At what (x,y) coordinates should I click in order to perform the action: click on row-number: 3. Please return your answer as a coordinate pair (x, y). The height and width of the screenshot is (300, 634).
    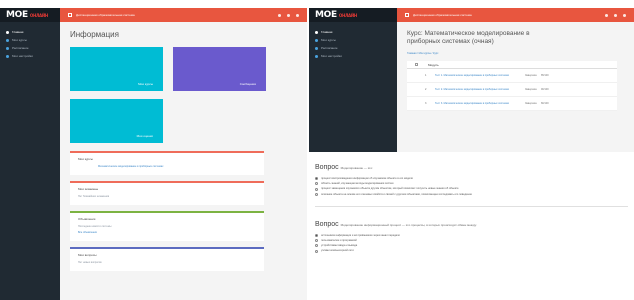
    Looking at the image, I should click on (426, 103).